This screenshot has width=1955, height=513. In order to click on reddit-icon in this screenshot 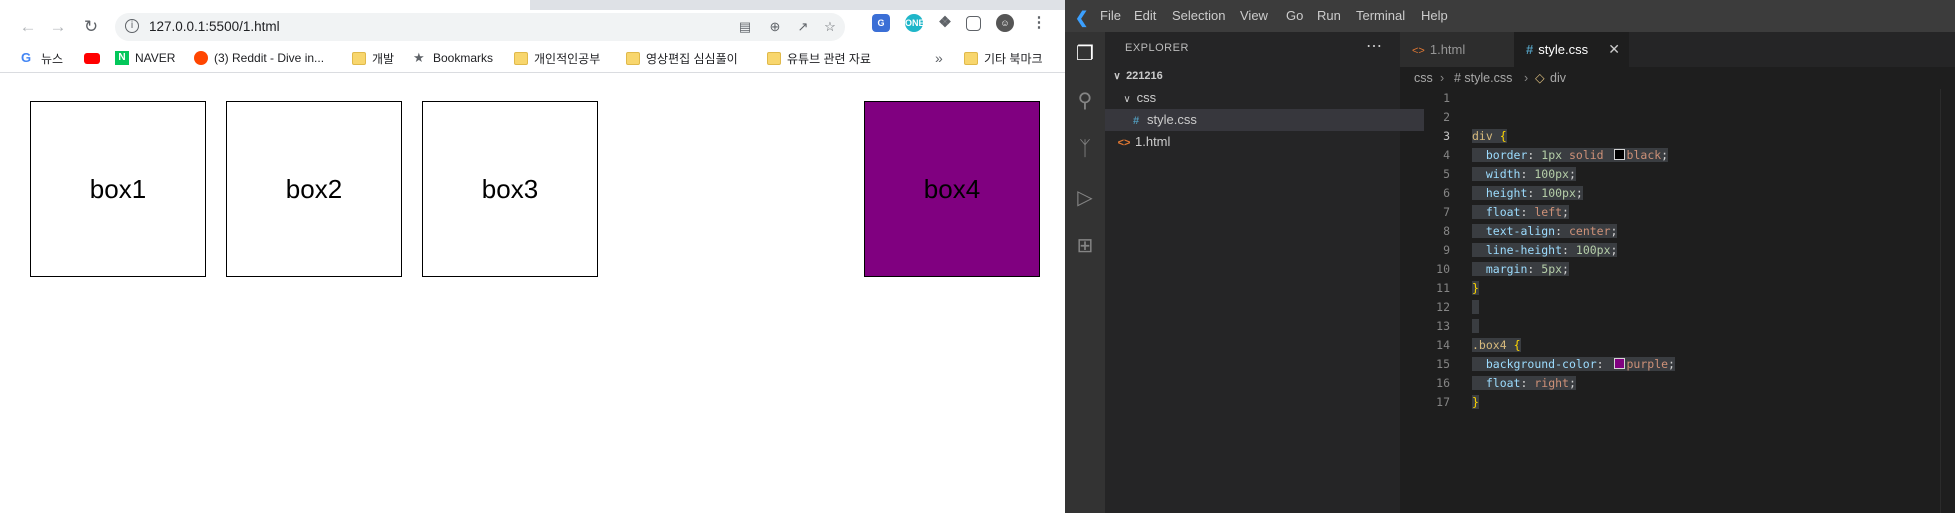, I will do `click(201, 58)`.